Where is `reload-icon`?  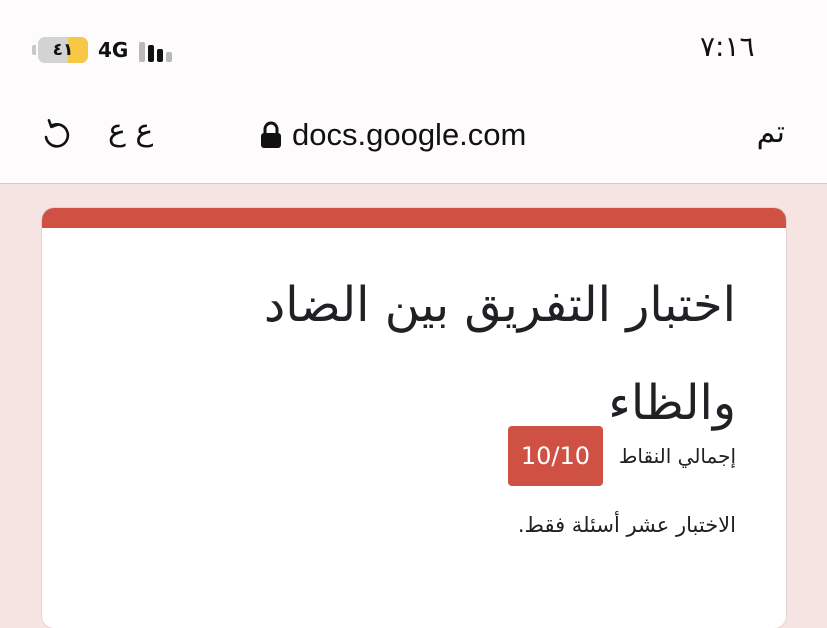
reload-icon is located at coordinates (56, 135).